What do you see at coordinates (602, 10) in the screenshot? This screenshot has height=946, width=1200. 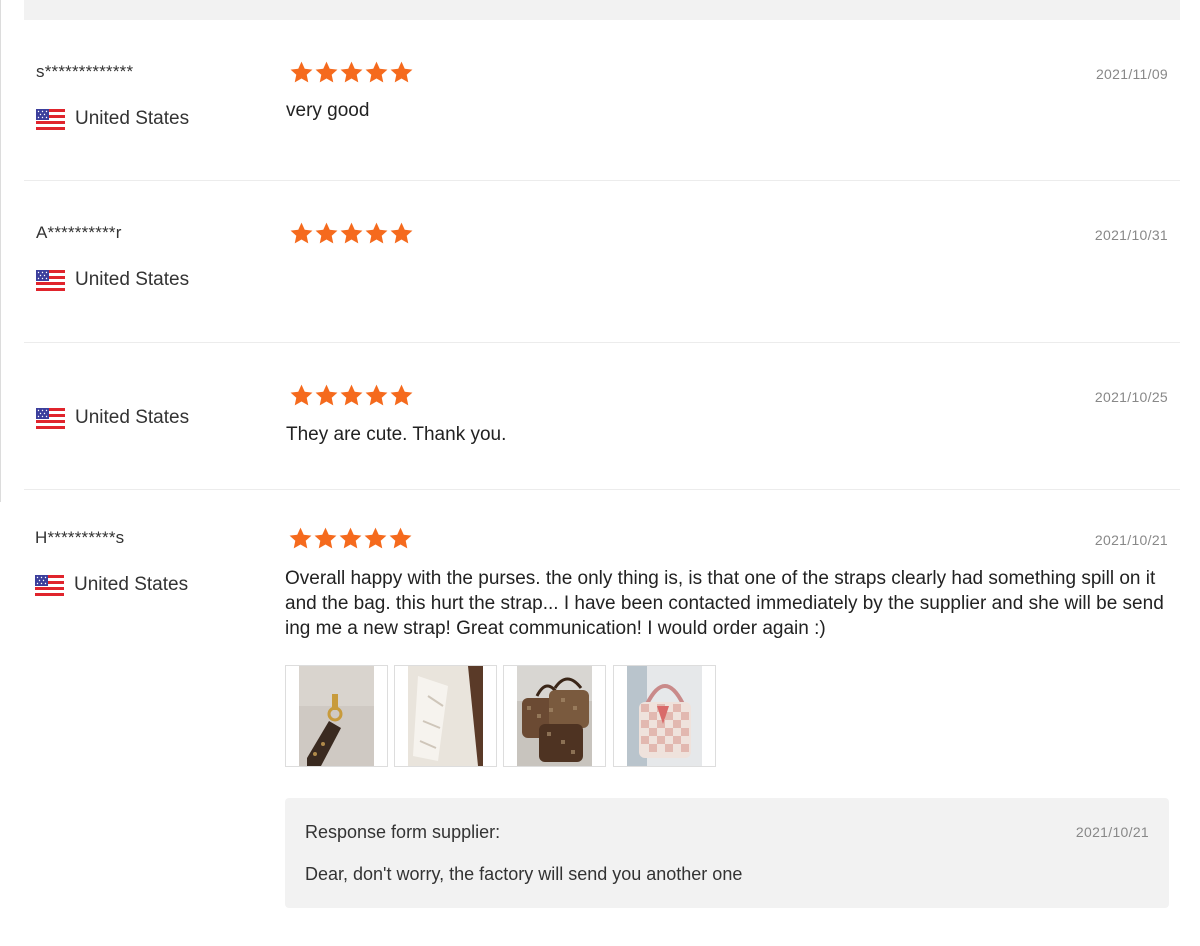 I see `reviews-header-band` at bounding box center [602, 10].